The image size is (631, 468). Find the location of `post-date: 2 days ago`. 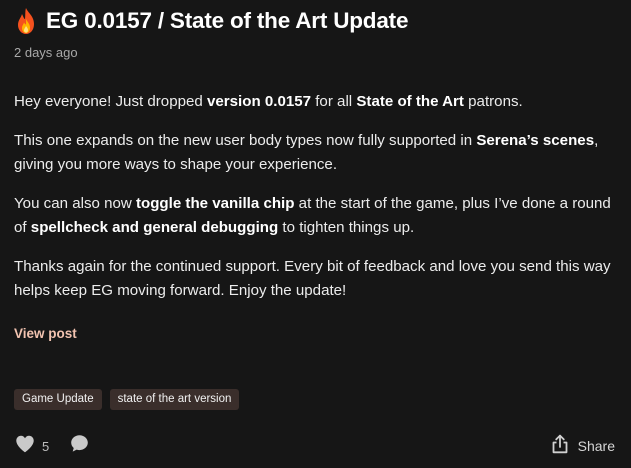

post-date: 2 days ago is located at coordinates (46, 52).